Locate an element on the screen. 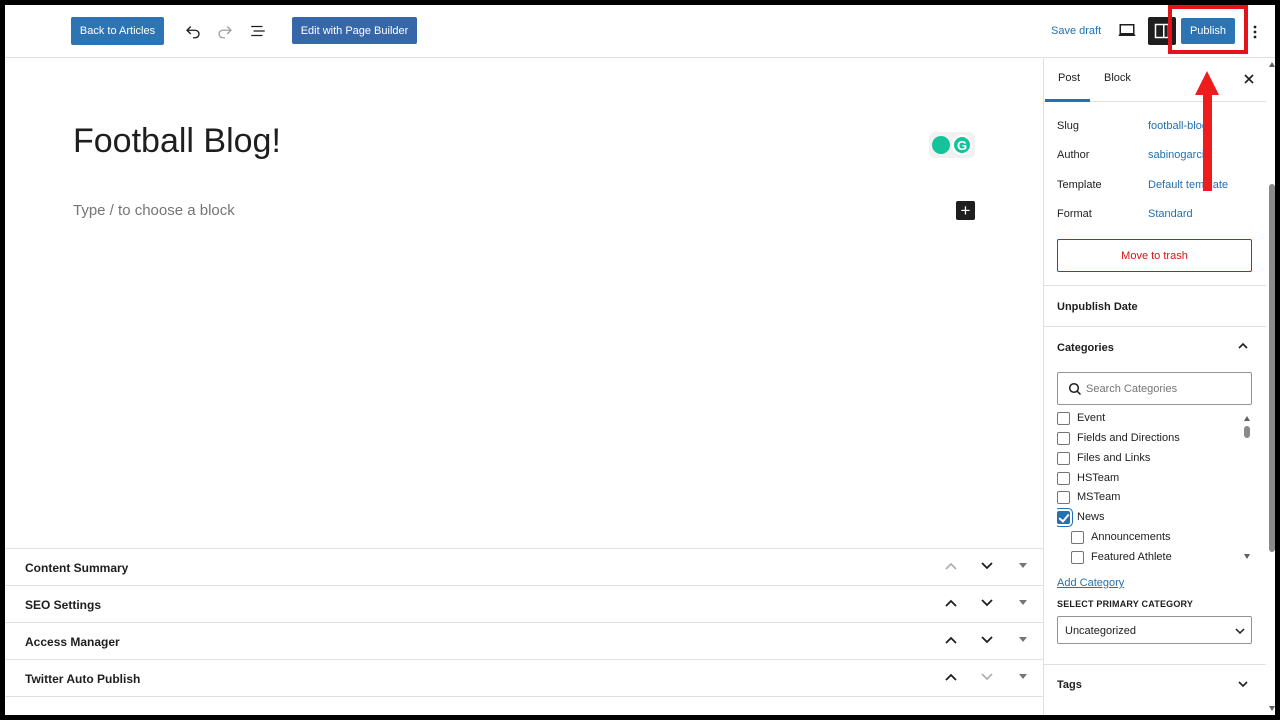 The image size is (1280, 720). search-icon is located at coordinates (1075, 391).